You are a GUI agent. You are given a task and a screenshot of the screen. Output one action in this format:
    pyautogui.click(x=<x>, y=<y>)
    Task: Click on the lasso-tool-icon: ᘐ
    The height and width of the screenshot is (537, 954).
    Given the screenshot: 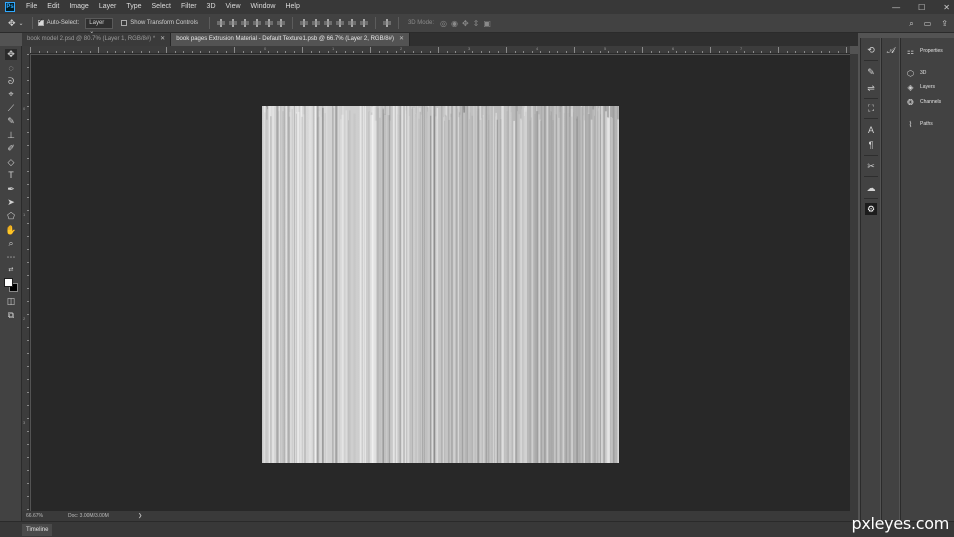 What is the action you would take?
    pyautogui.click(x=11, y=81)
    